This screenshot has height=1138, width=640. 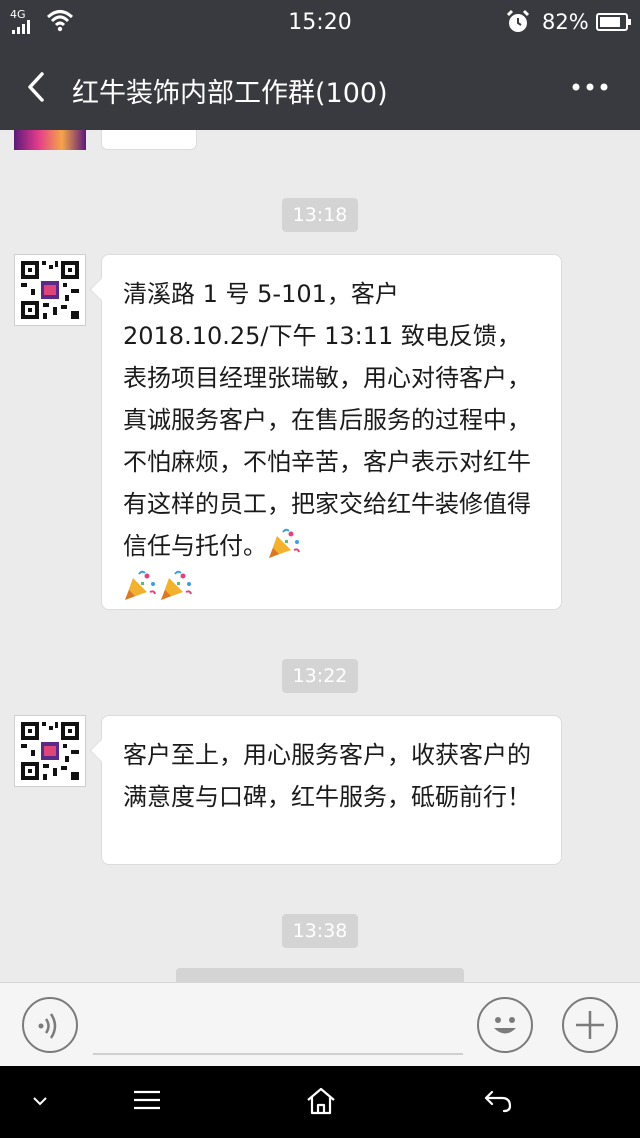 What do you see at coordinates (37, 87) in the screenshot?
I see `back-icon` at bounding box center [37, 87].